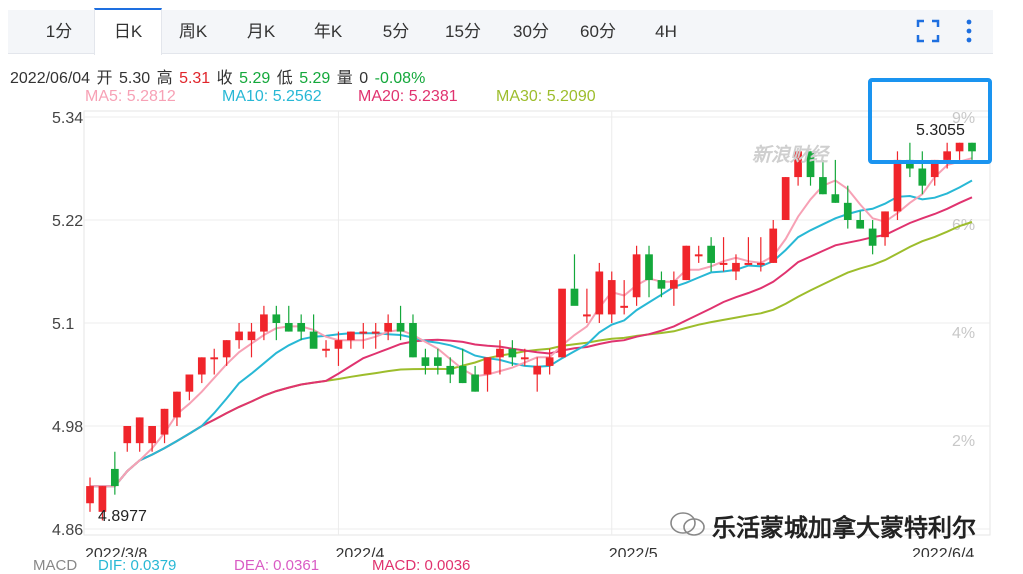  Describe the element at coordinates (67, 427) in the screenshot. I see `y-tick-label: 4.98` at that location.